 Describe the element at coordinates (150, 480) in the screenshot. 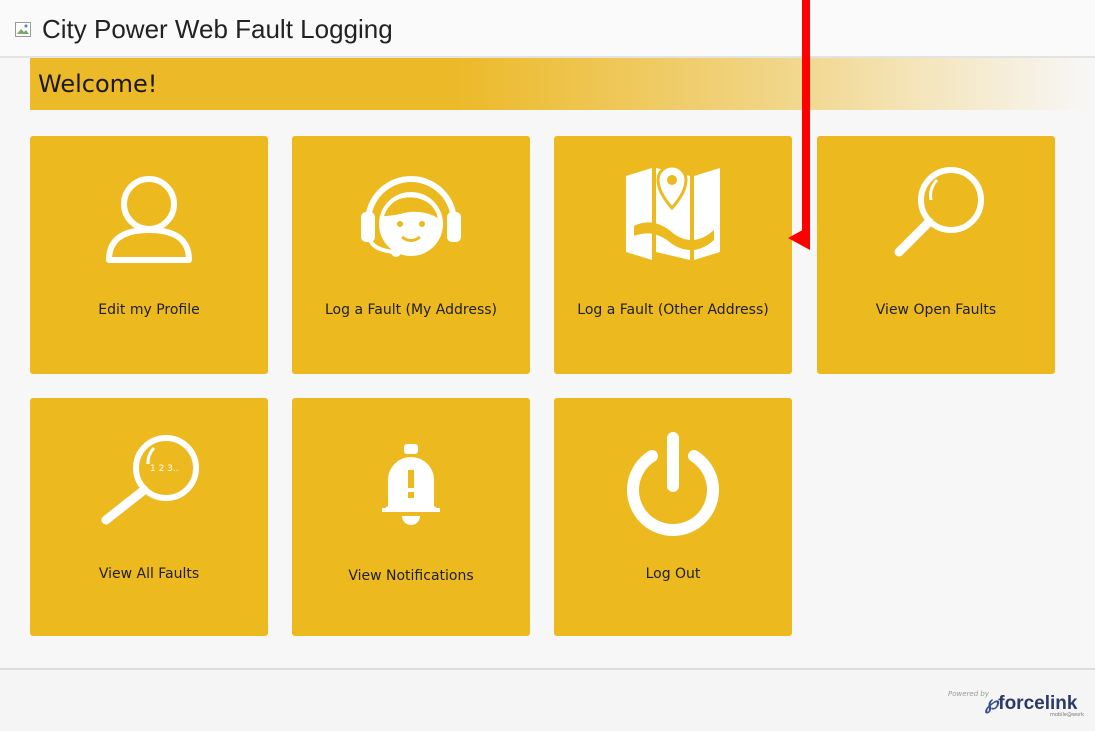

I see `magnifier-123-icon` at that location.